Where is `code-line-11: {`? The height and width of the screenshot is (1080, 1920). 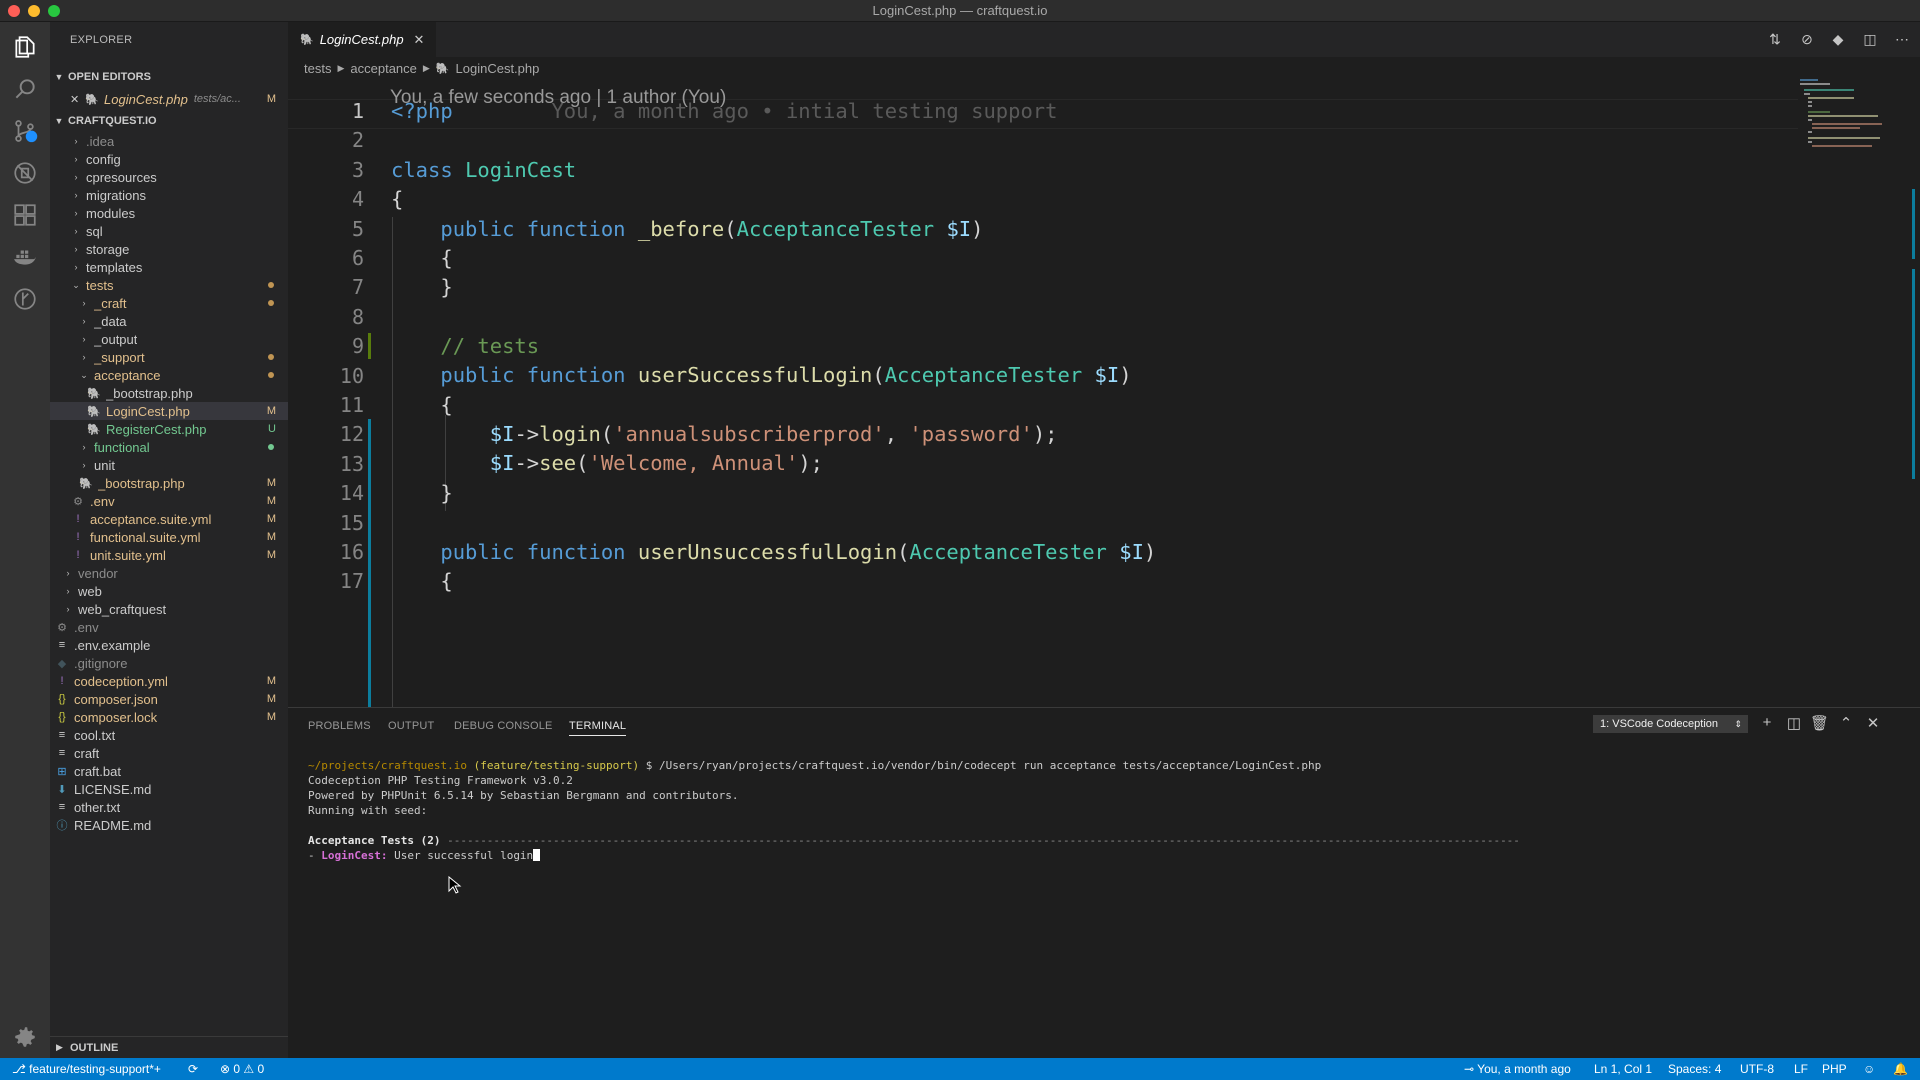
code-line-11: { is located at coordinates (446, 405).